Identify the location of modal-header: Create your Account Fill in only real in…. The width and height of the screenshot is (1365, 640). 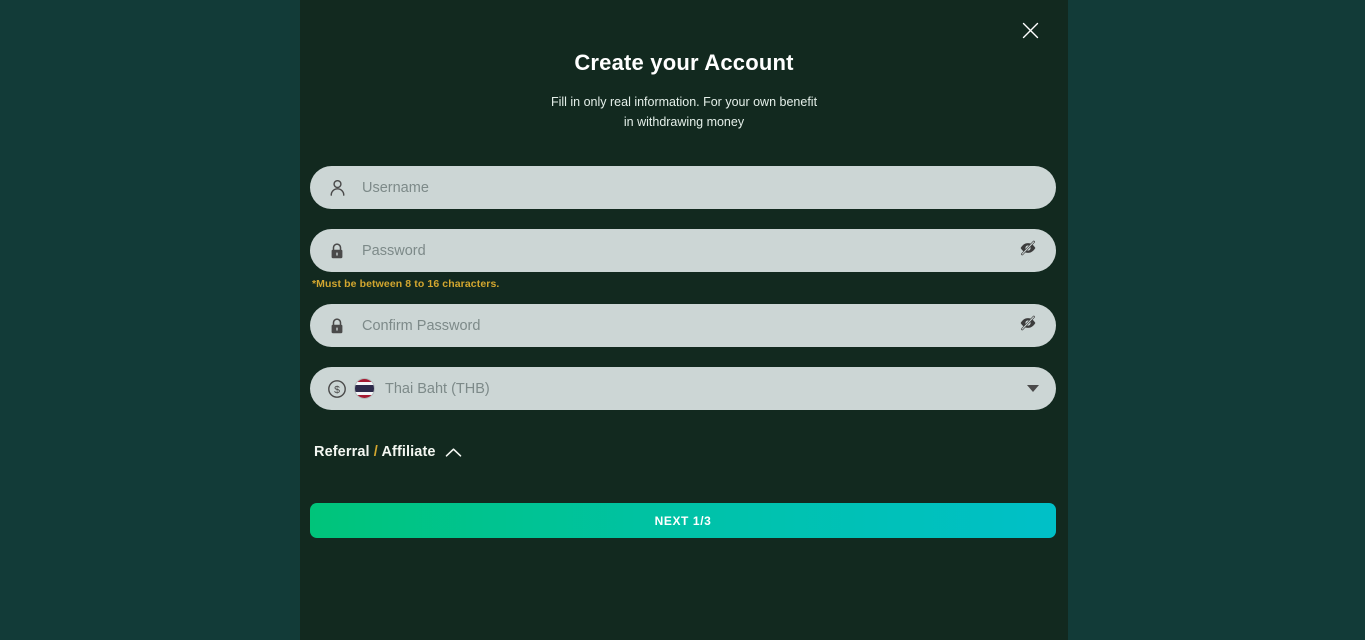
(684, 66).